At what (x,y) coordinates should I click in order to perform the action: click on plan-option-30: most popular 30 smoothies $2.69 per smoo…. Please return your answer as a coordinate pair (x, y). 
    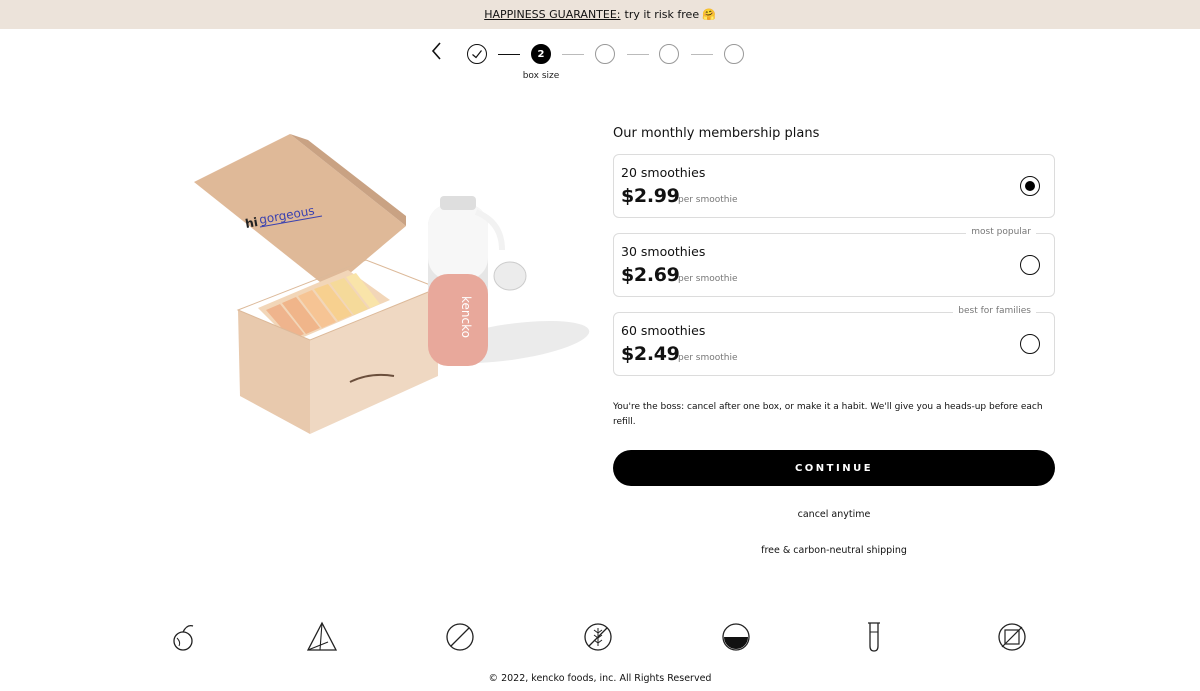
    Looking at the image, I should click on (834, 262).